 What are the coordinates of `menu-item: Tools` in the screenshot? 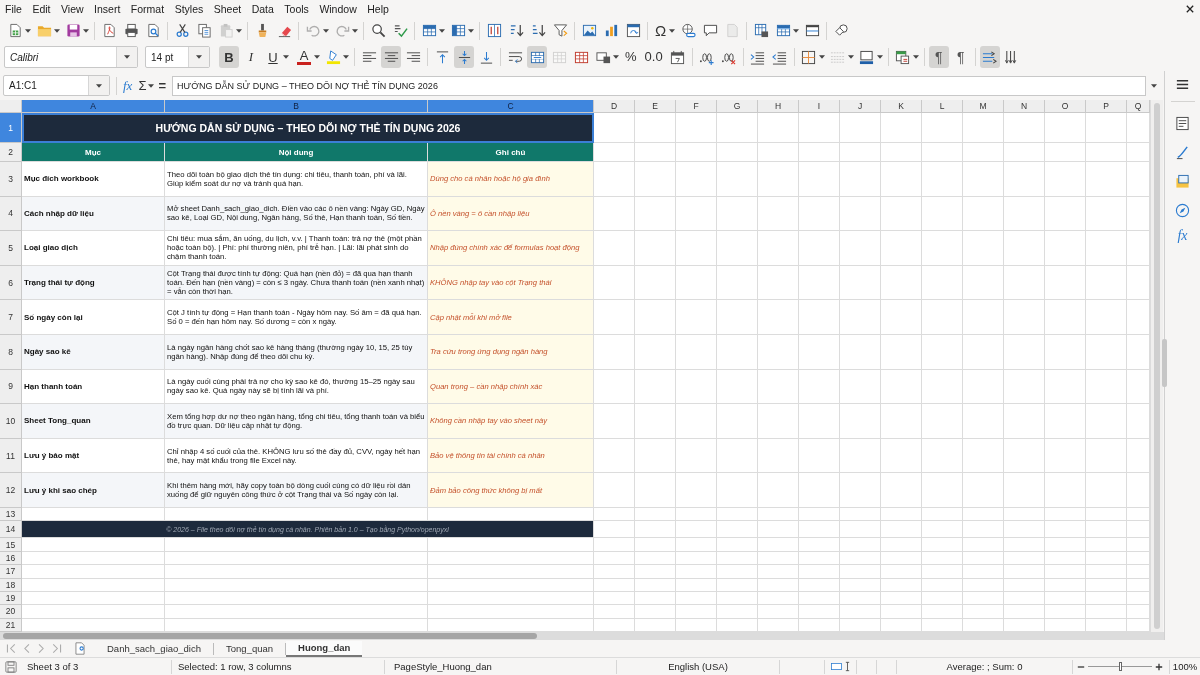 It's located at (296, 9).